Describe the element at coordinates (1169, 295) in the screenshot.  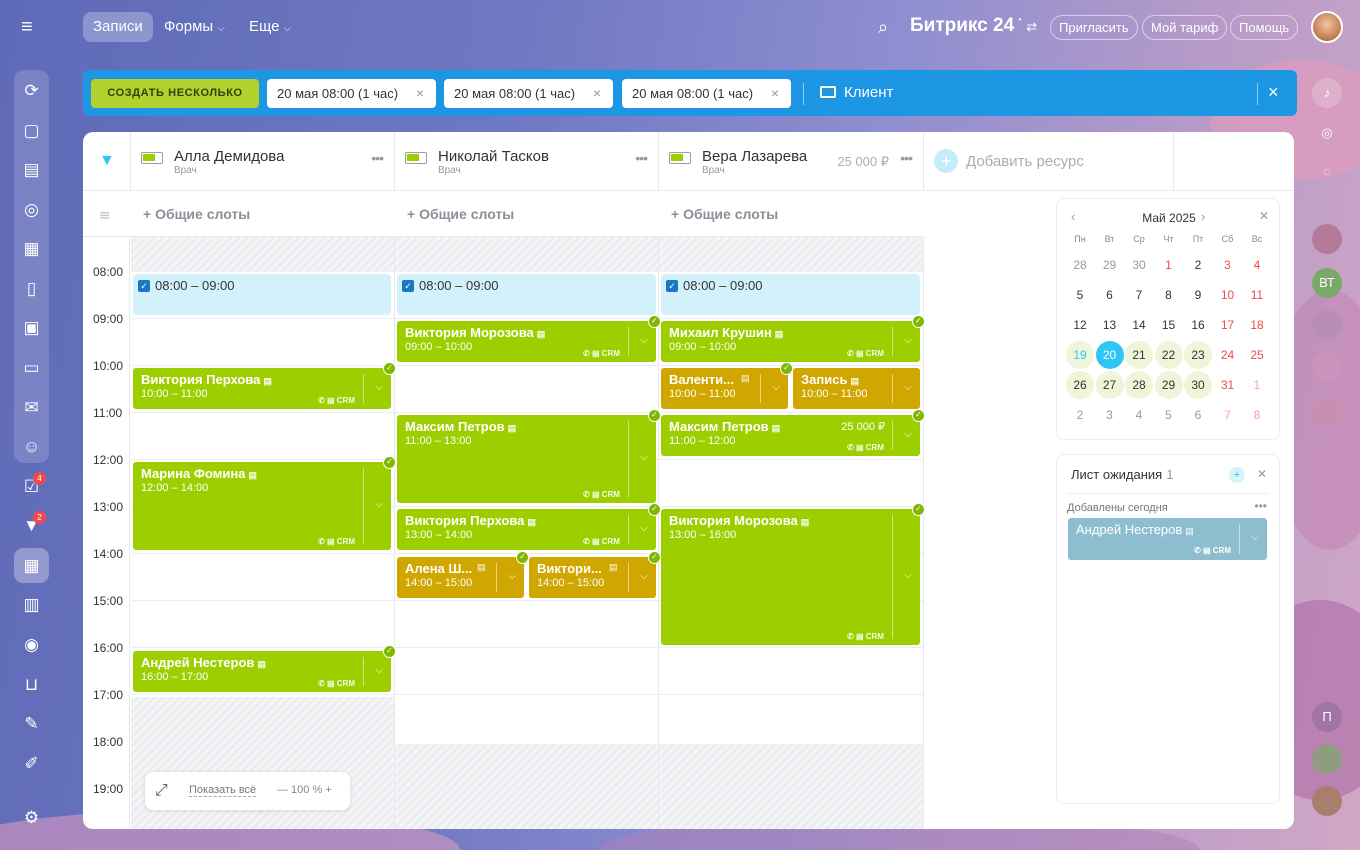
I see `calendar-day: 8` at that location.